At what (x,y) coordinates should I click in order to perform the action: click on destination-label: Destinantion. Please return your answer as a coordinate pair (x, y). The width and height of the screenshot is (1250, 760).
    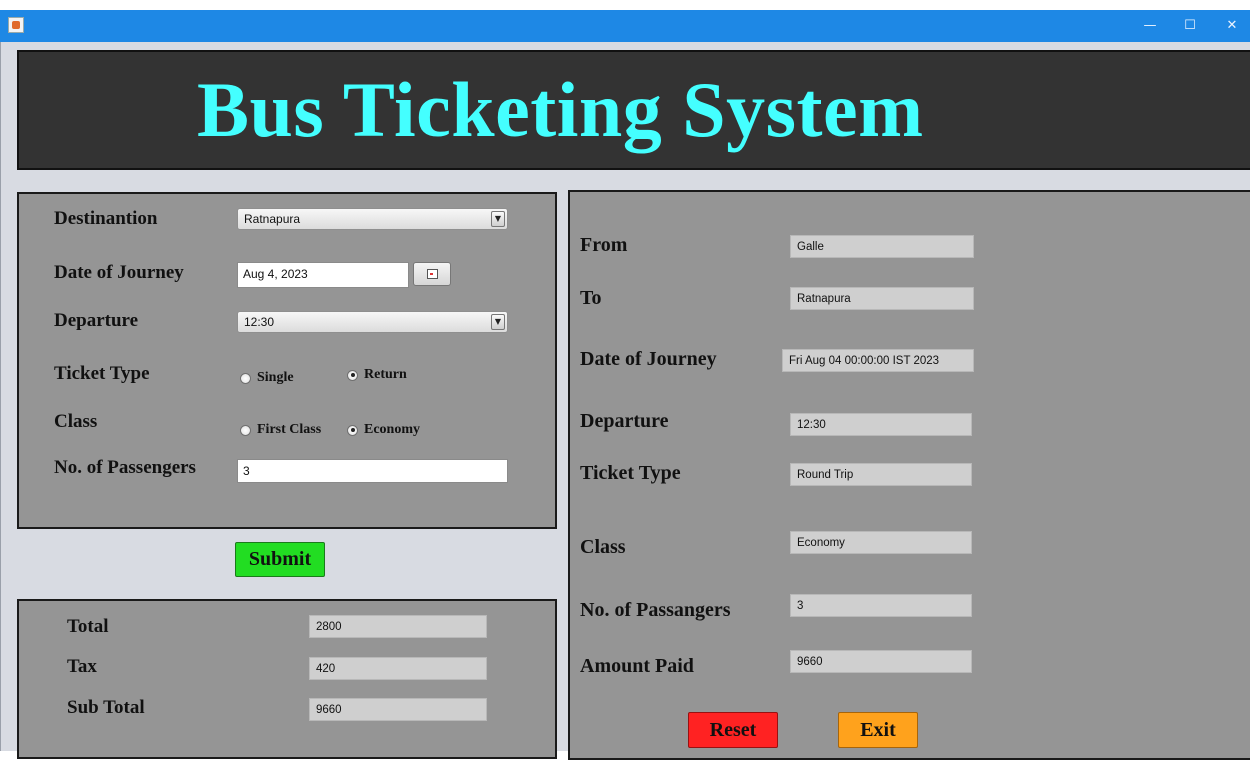
    Looking at the image, I should click on (106, 218).